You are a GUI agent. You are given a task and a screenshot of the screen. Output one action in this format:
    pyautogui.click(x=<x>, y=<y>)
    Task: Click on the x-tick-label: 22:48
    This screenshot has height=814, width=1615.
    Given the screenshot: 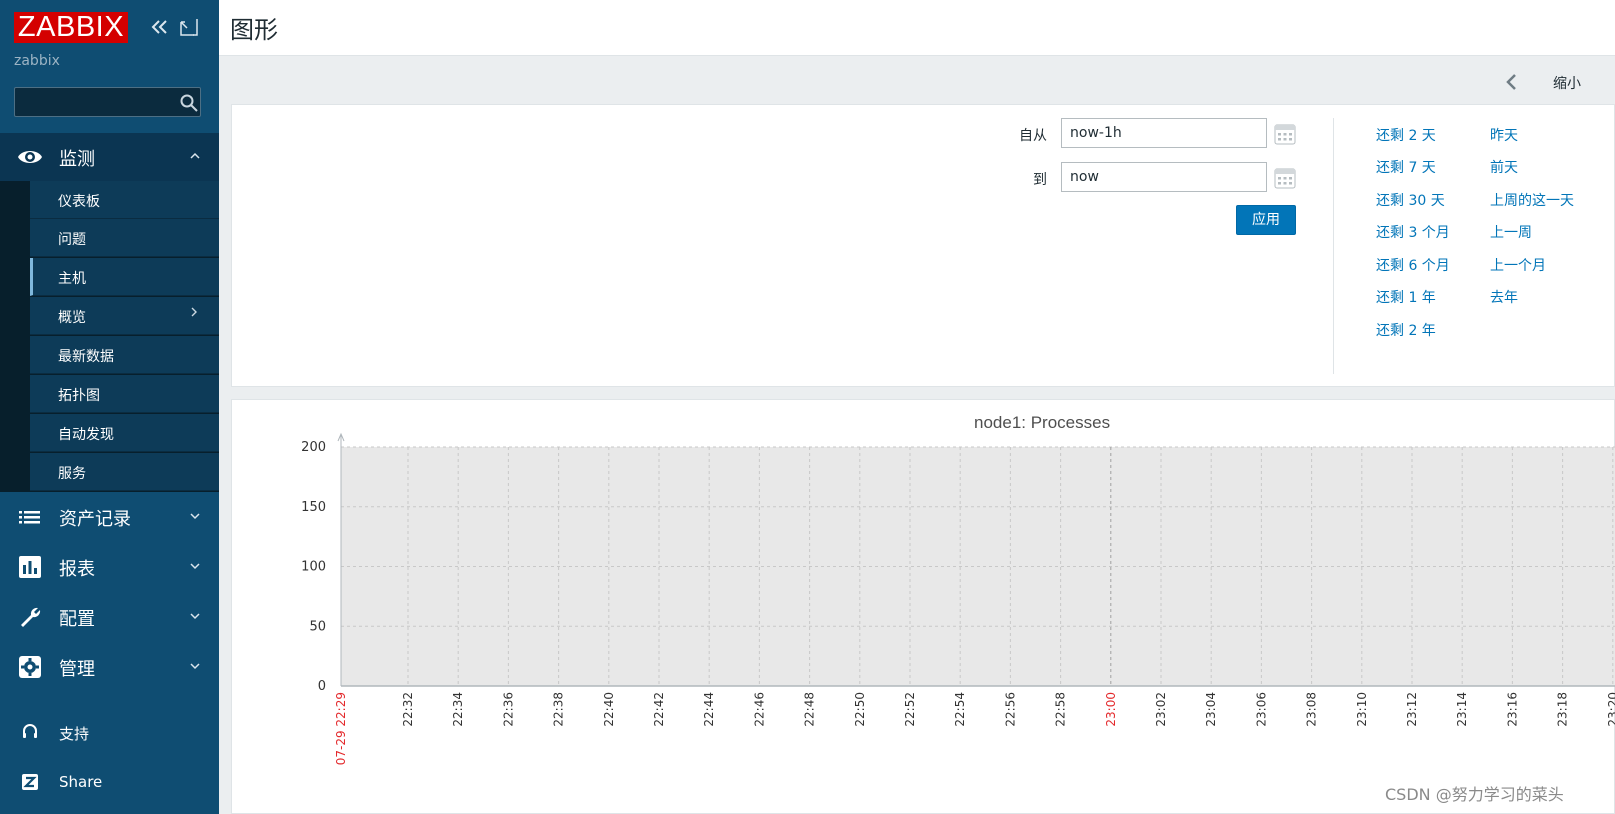 What is the action you would take?
    pyautogui.click(x=810, y=709)
    